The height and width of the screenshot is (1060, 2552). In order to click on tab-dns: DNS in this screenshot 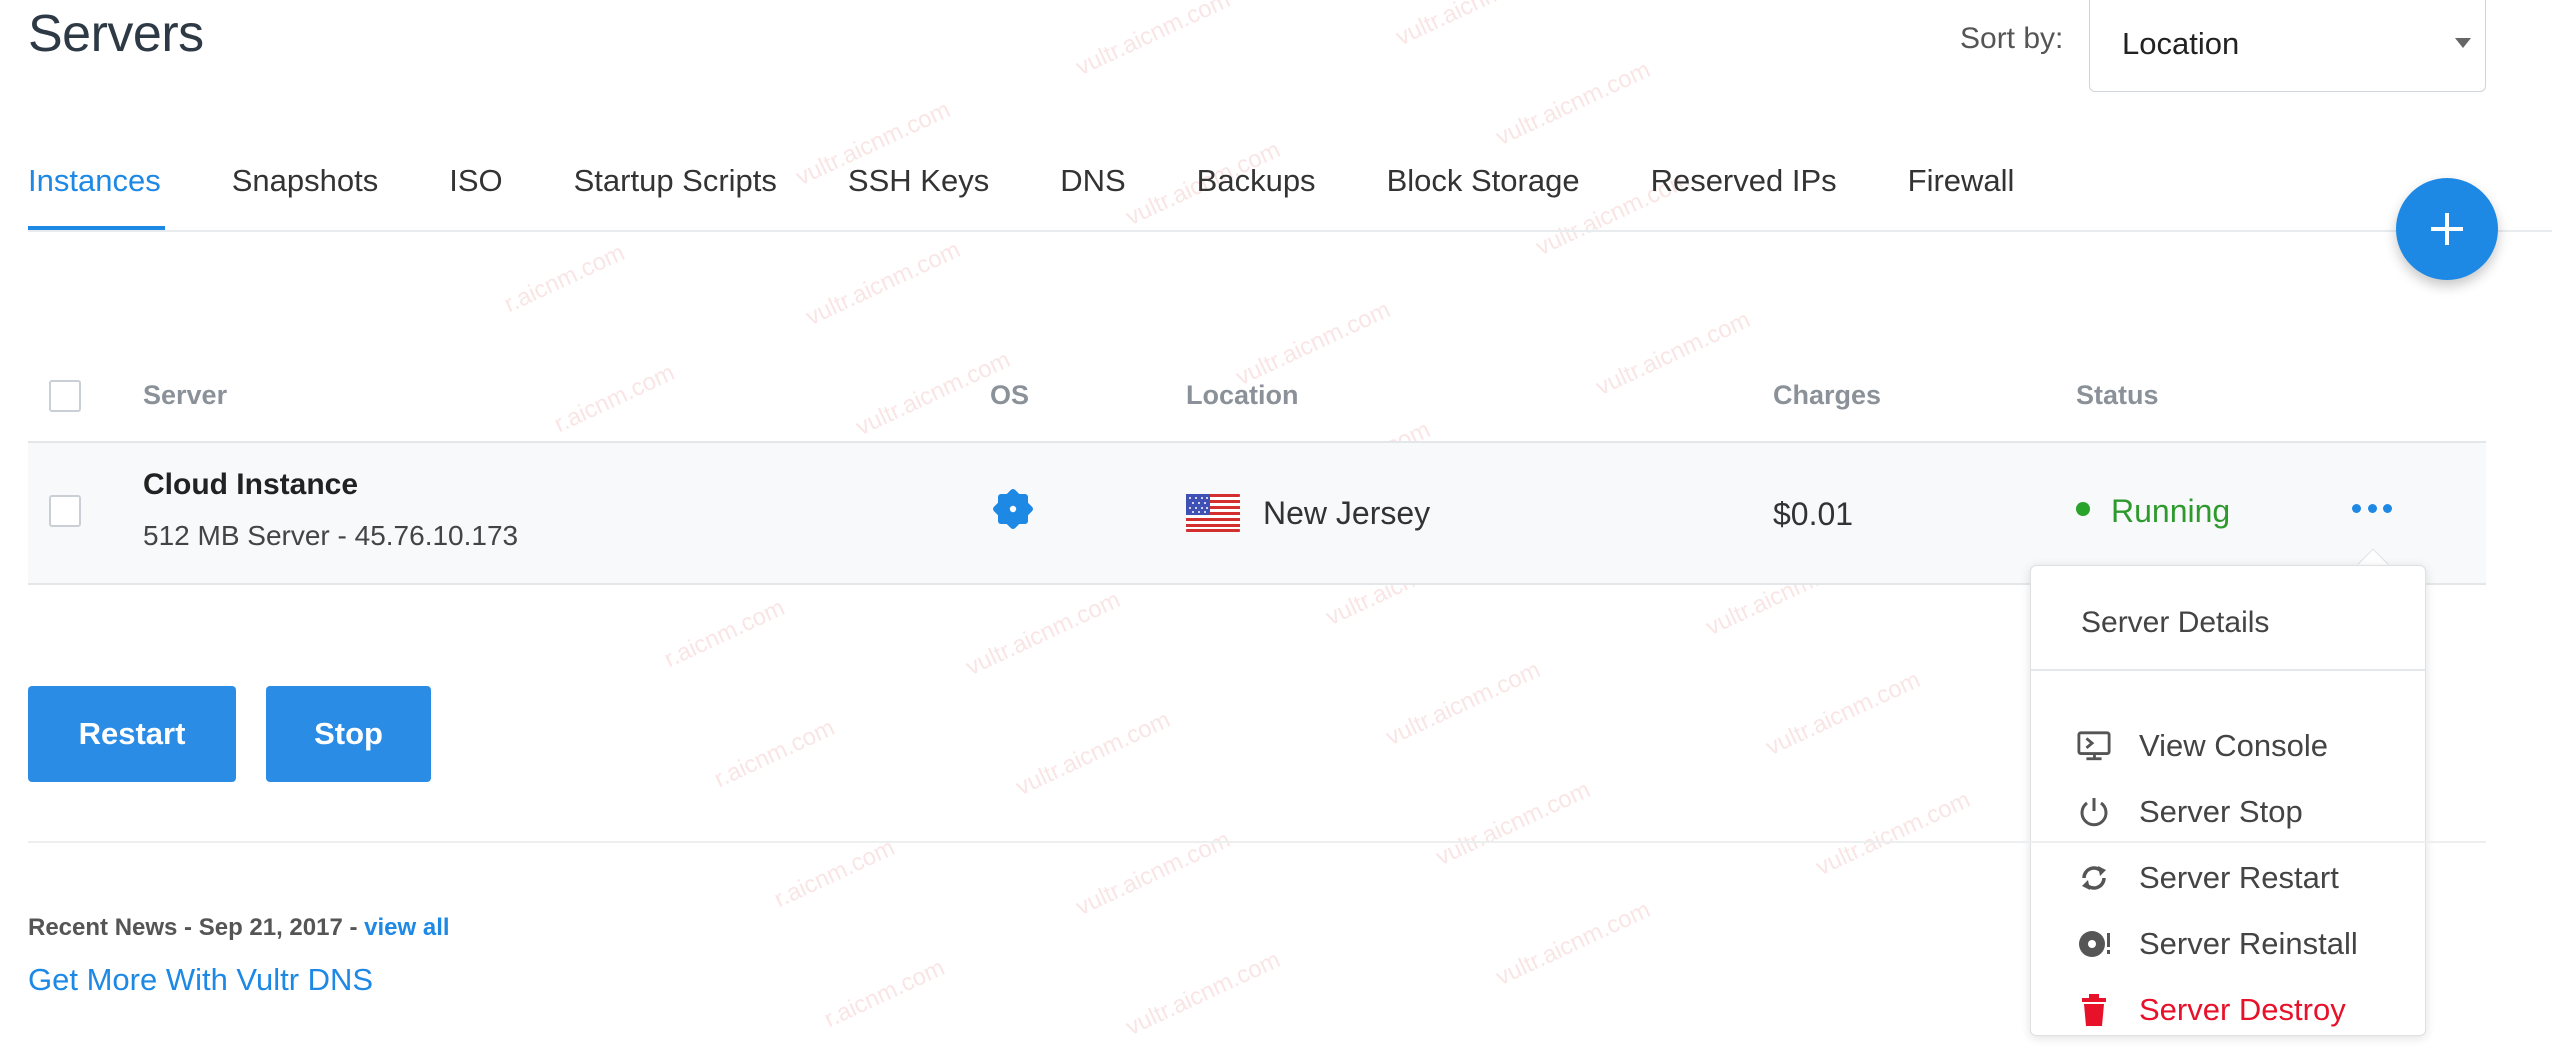, I will do `click(1092, 195)`.